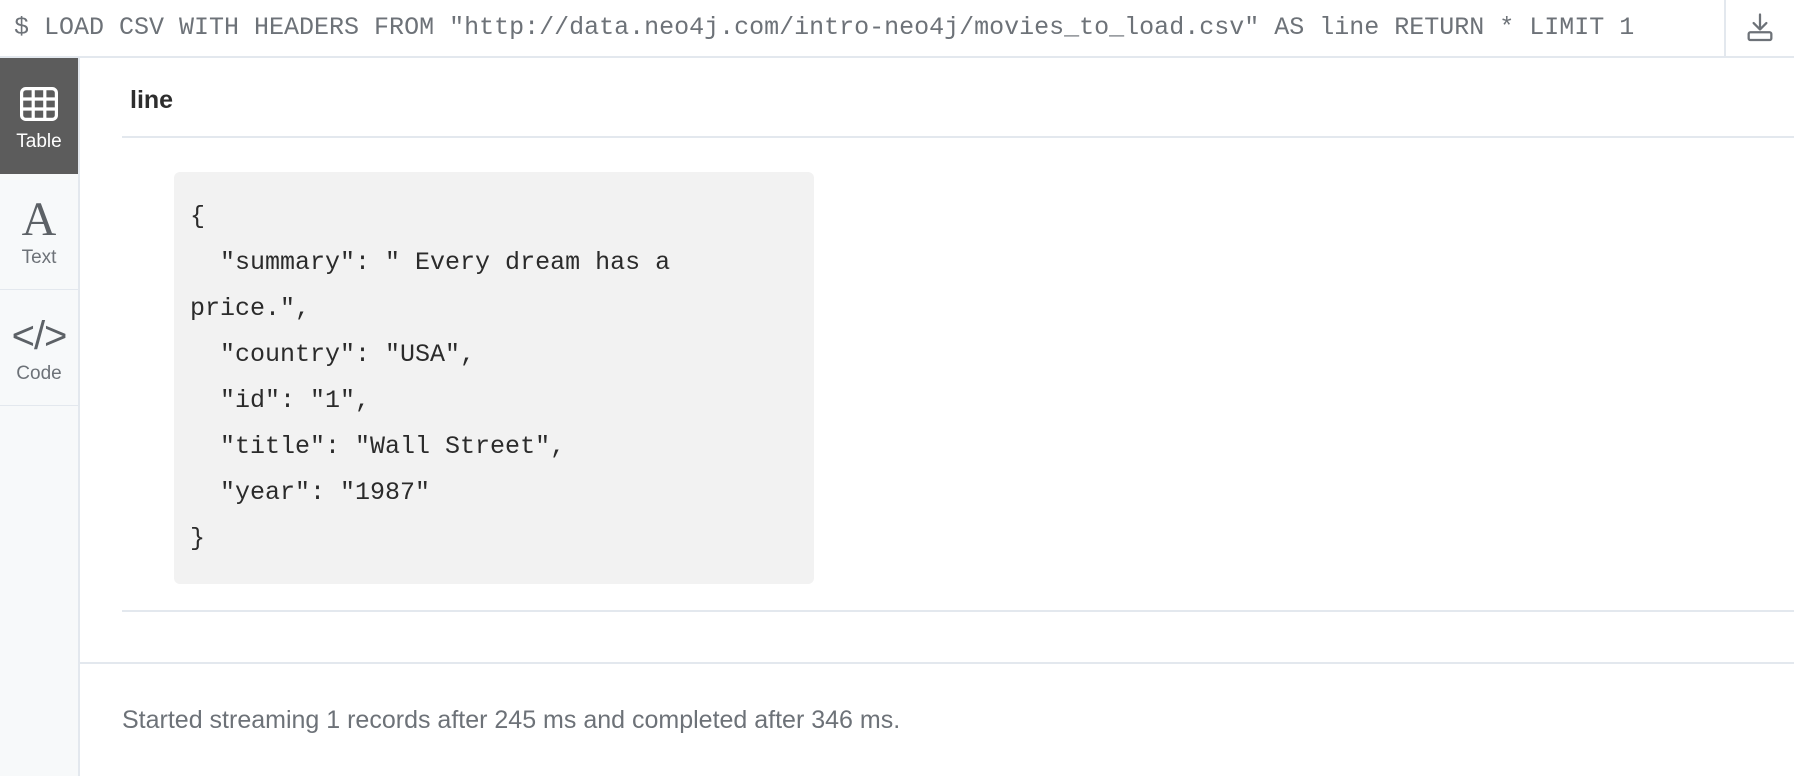 Image resolution: width=1794 pixels, height=776 pixels. I want to click on download-icon, so click(1760, 28).